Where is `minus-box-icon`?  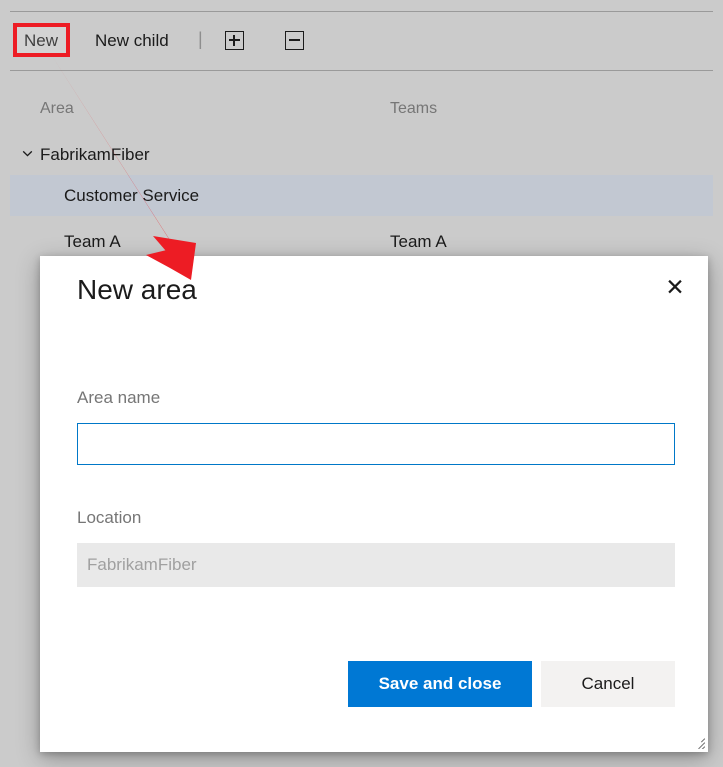 minus-box-icon is located at coordinates (294, 40).